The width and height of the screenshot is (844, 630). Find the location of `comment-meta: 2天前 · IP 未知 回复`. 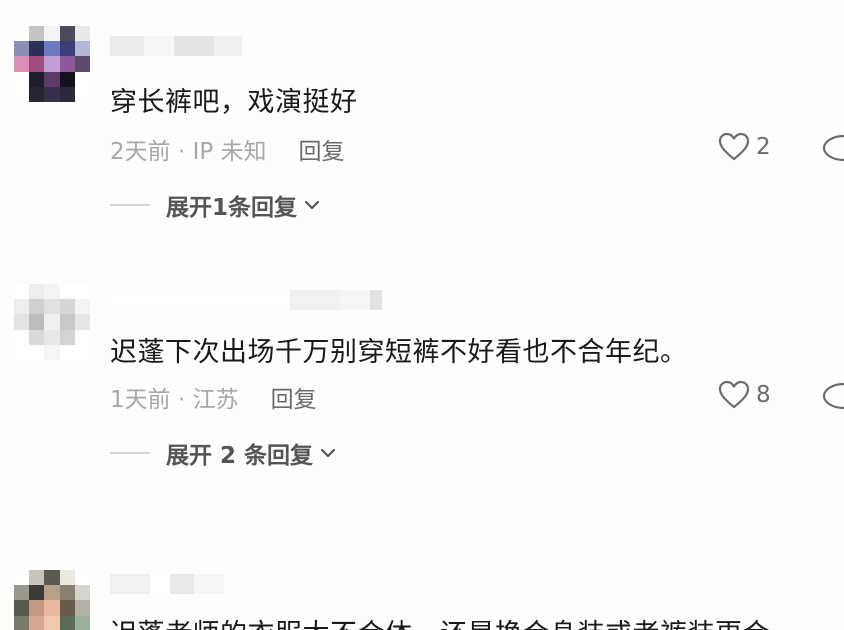

comment-meta: 2天前 · IP 未知 回复 is located at coordinates (227, 149).